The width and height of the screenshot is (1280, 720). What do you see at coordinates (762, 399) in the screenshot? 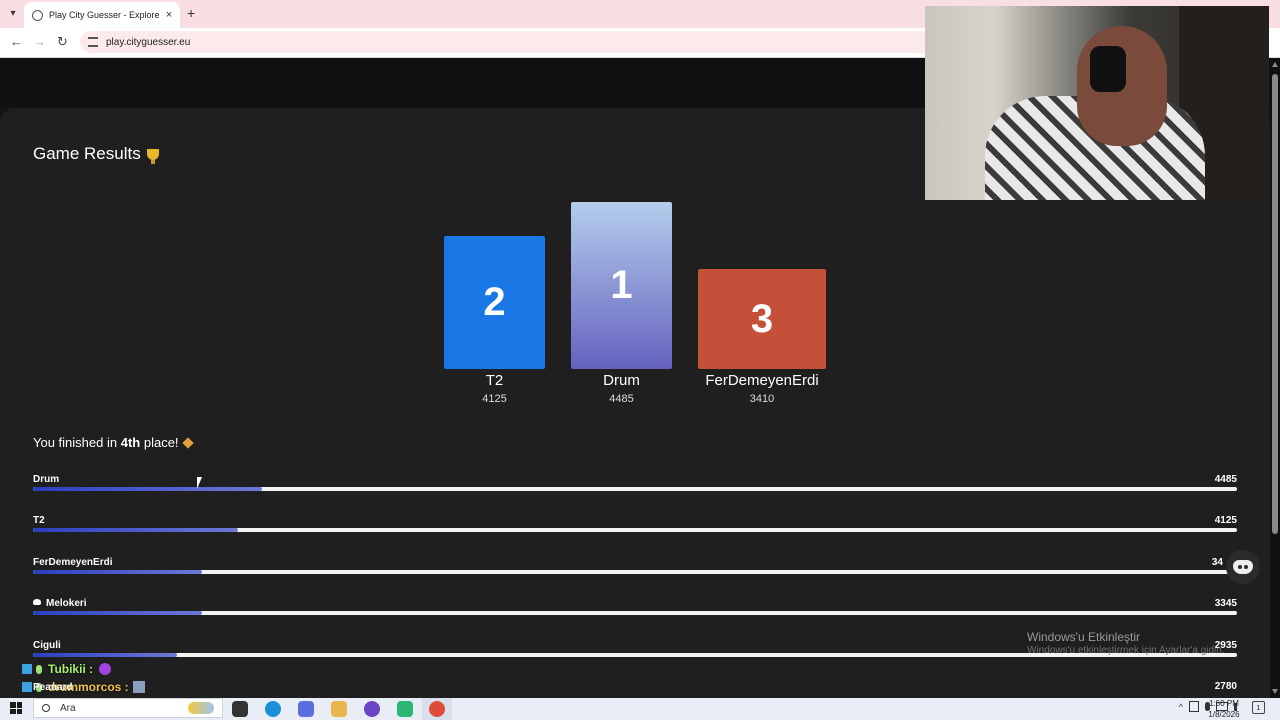
I see `podium-third-score: 3410` at bounding box center [762, 399].